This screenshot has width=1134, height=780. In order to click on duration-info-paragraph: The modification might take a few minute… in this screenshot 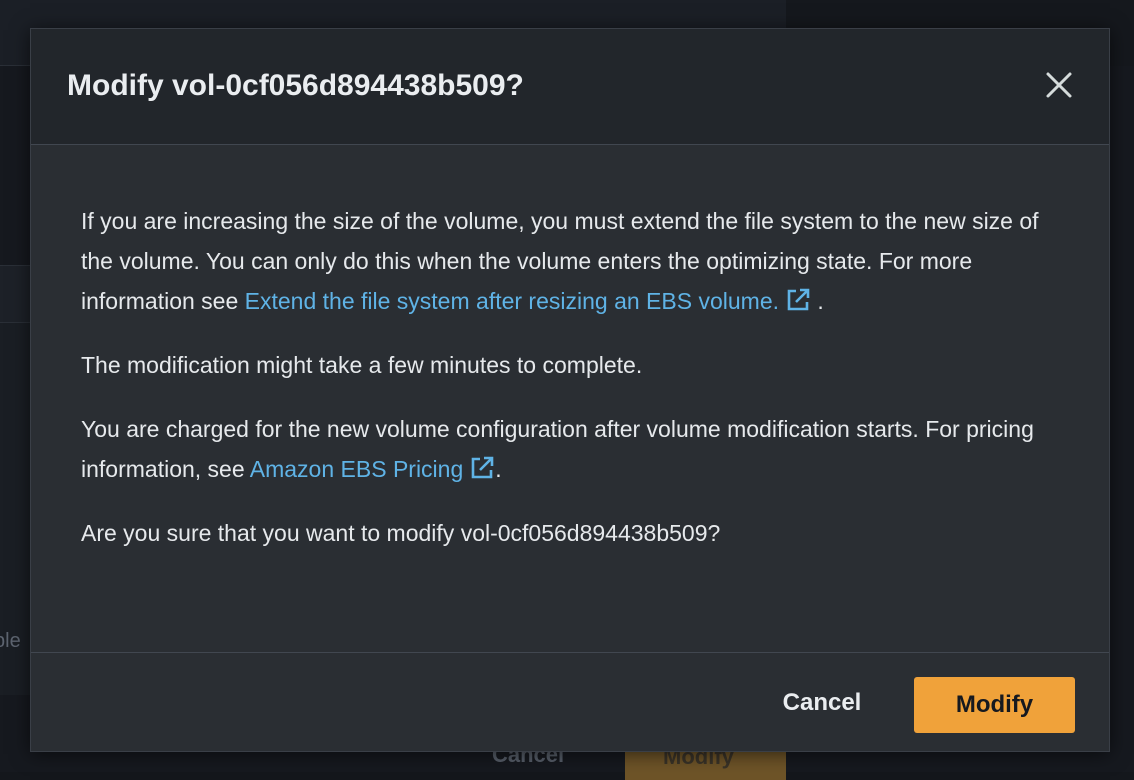, I will do `click(576, 365)`.